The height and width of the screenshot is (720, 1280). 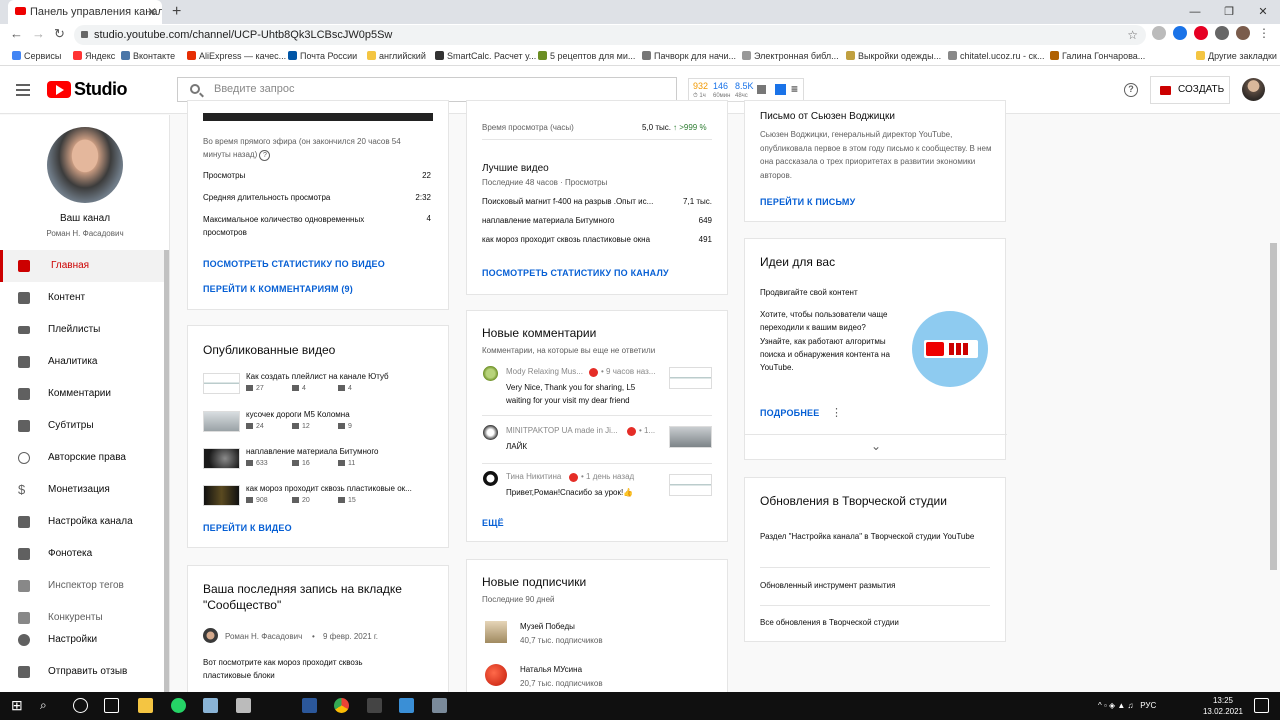 What do you see at coordinates (18, 705) in the screenshot?
I see `windows-start-icon: ⊞` at bounding box center [18, 705].